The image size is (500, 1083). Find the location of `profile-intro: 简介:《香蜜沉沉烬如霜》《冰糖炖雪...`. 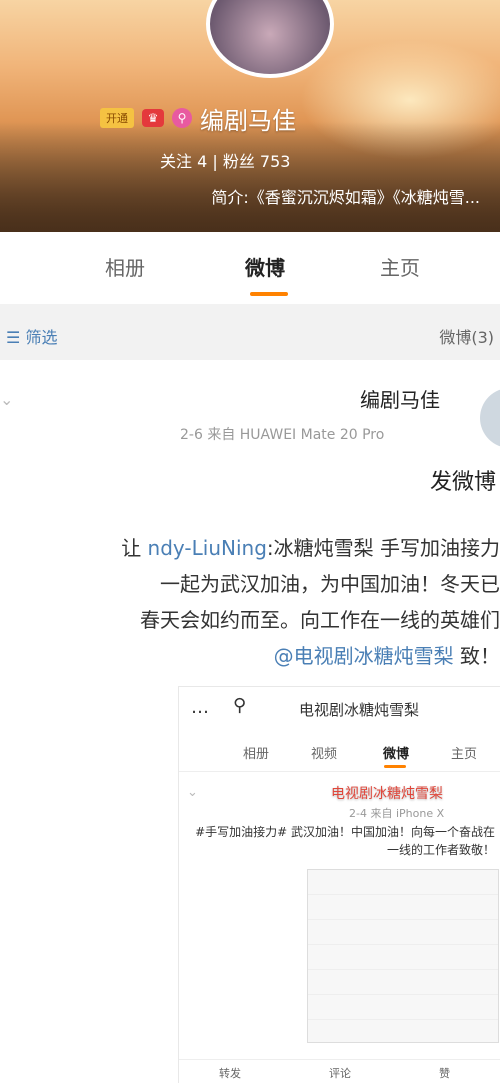

profile-intro: 简介:《香蜜沉沉烬如霜》《冰糖炖雪... is located at coordinates (290, 196).